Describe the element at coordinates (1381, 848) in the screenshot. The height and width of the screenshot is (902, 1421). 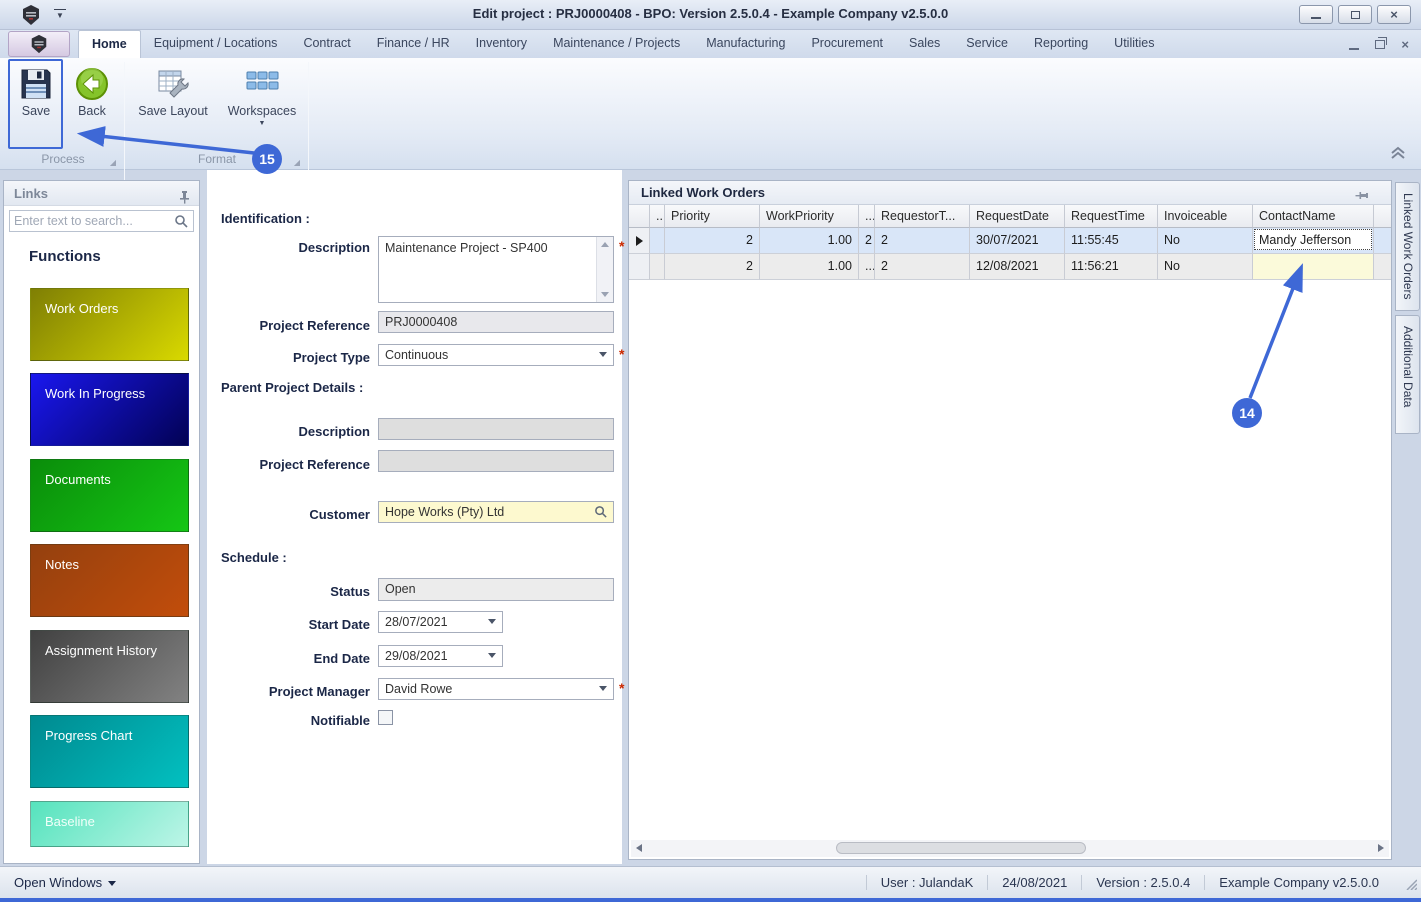
I see `scroll-right-icon` at that location.